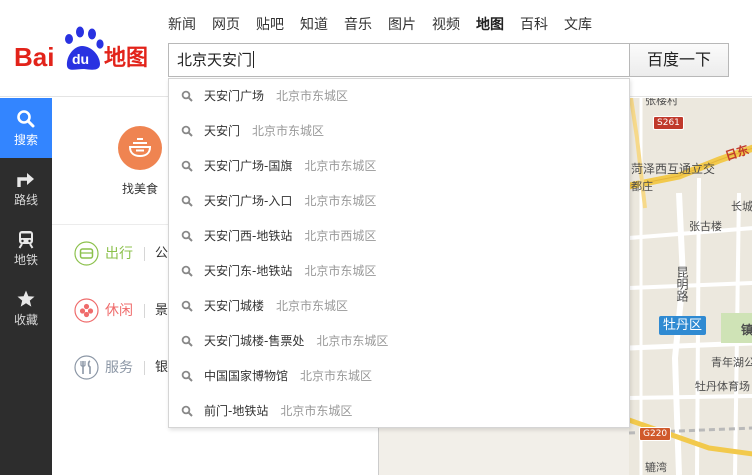 The height and width of the screenshot is (475, 752). What do you see at coordinates (399, 236) in the screenshot?
I see `suggestion-item: 天安门西-地铁站 北京市西城区` at bounding box center [399, 236].